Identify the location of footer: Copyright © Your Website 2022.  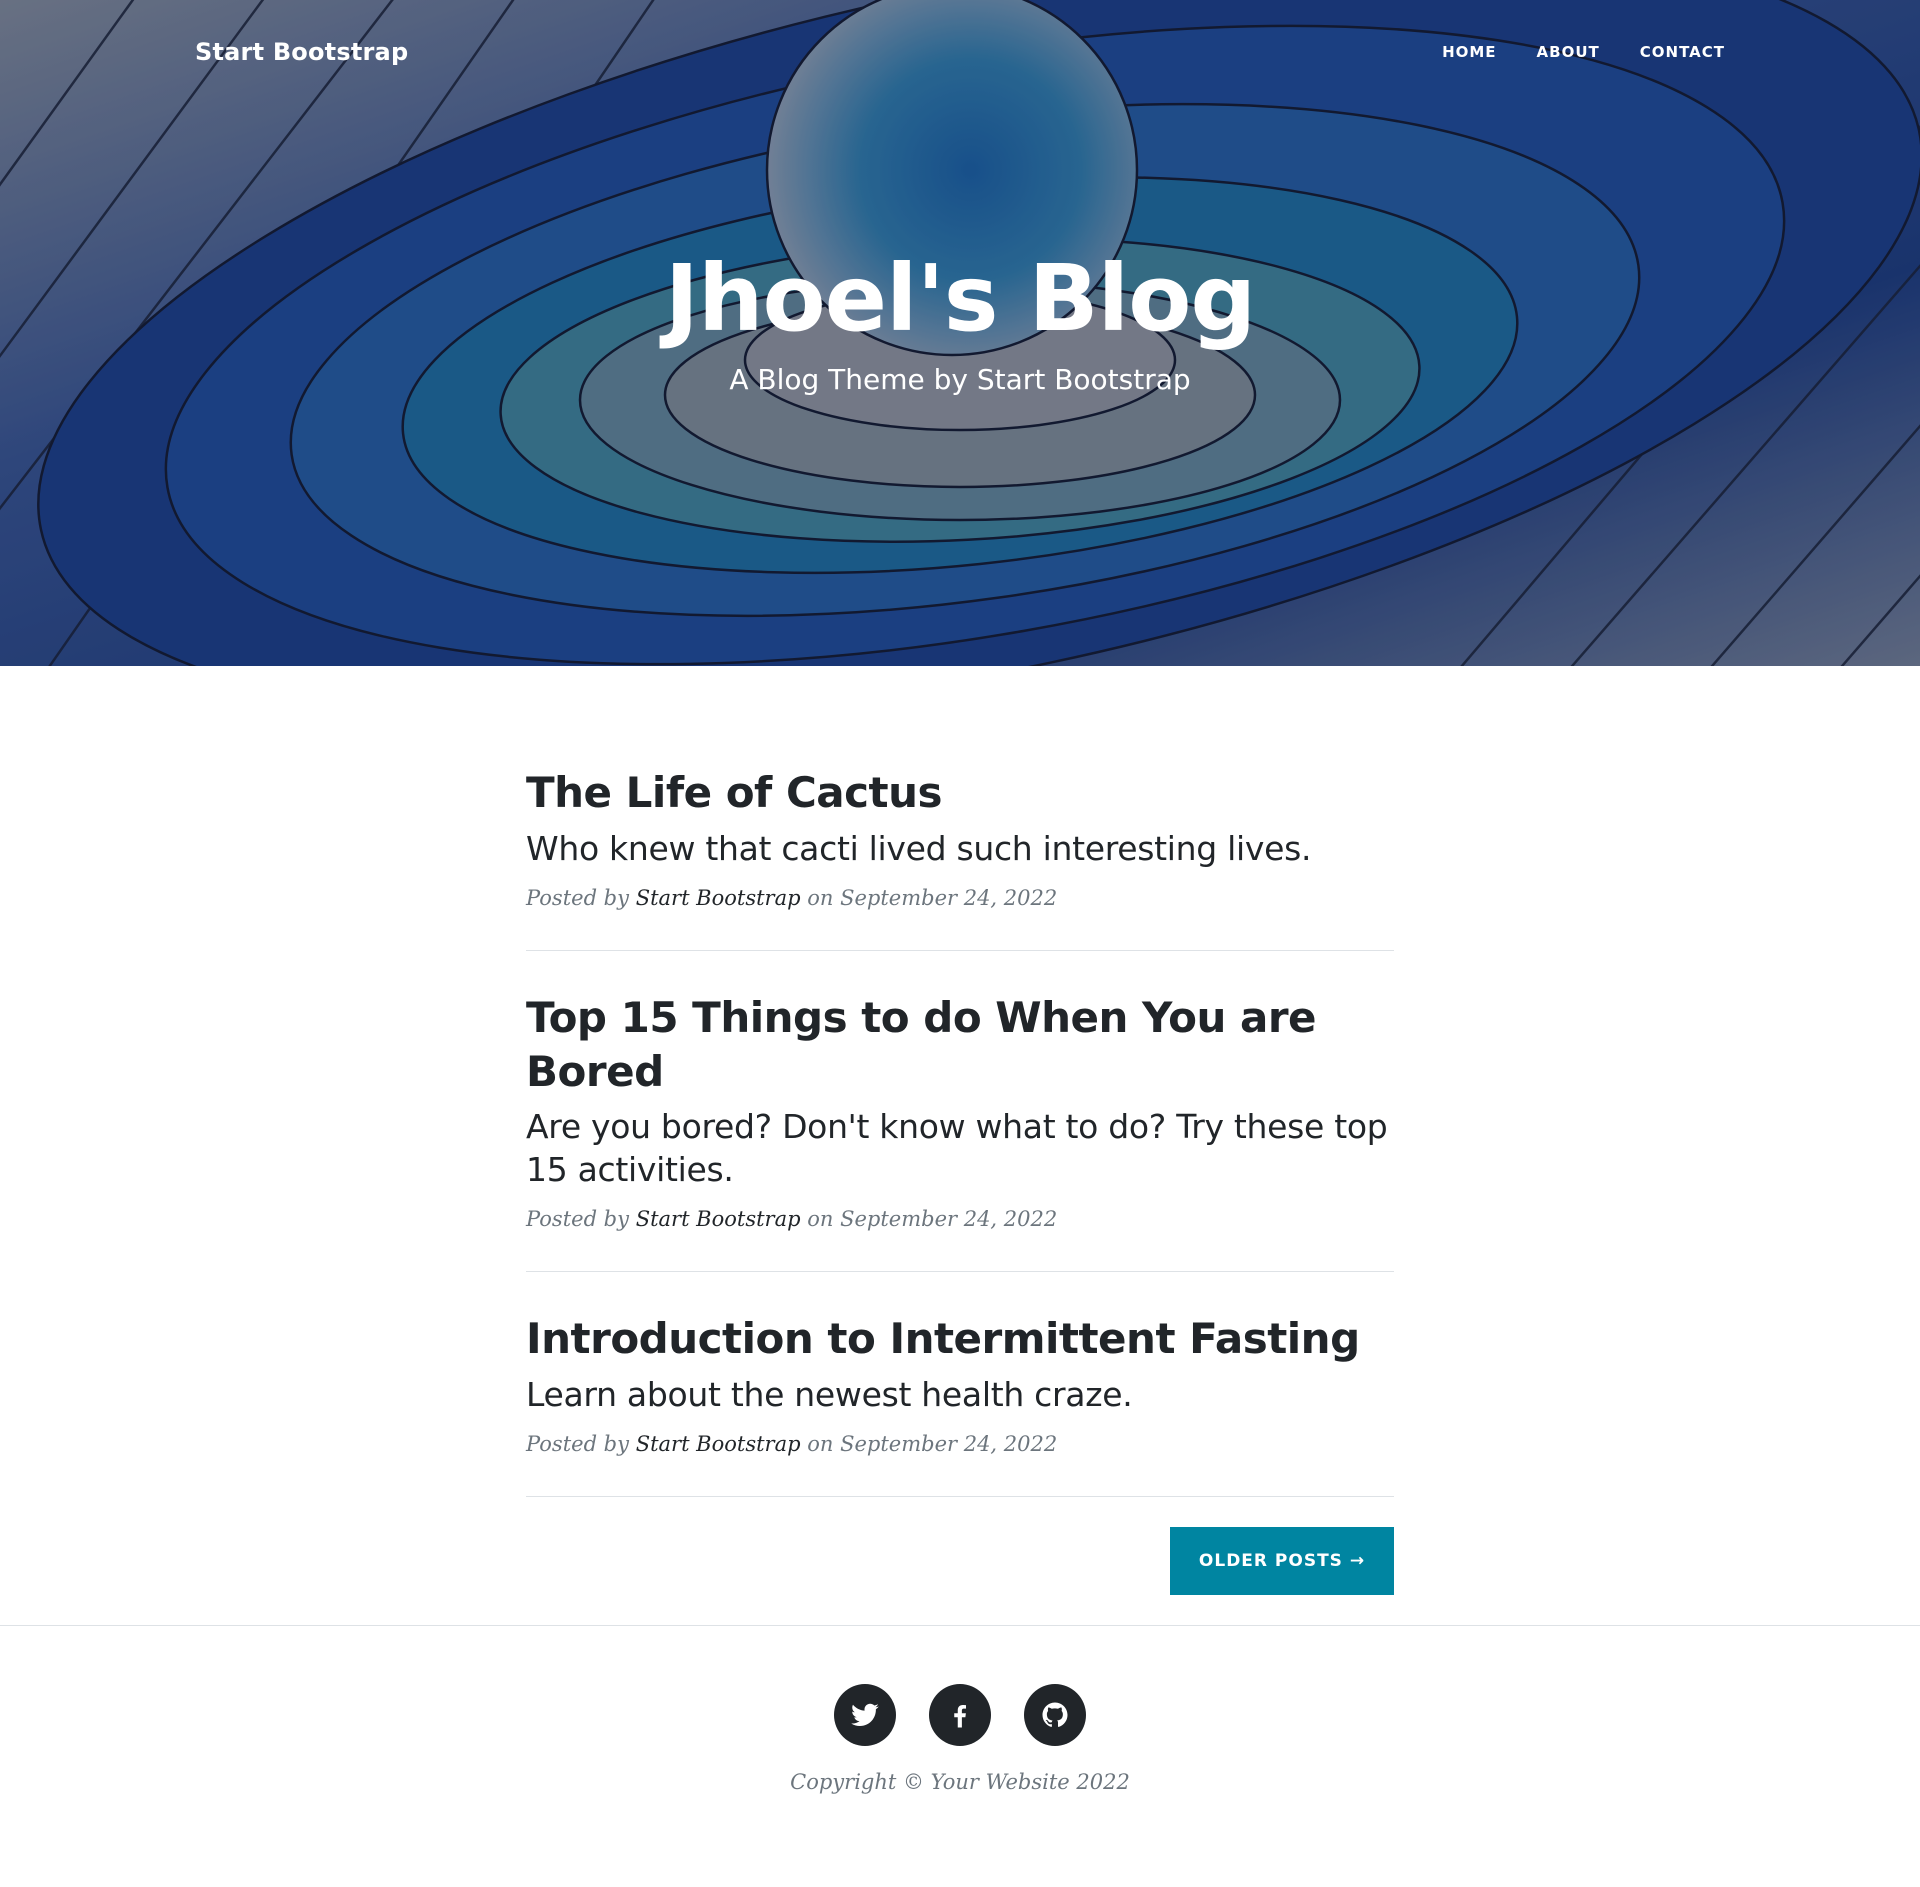
(960, 1709).